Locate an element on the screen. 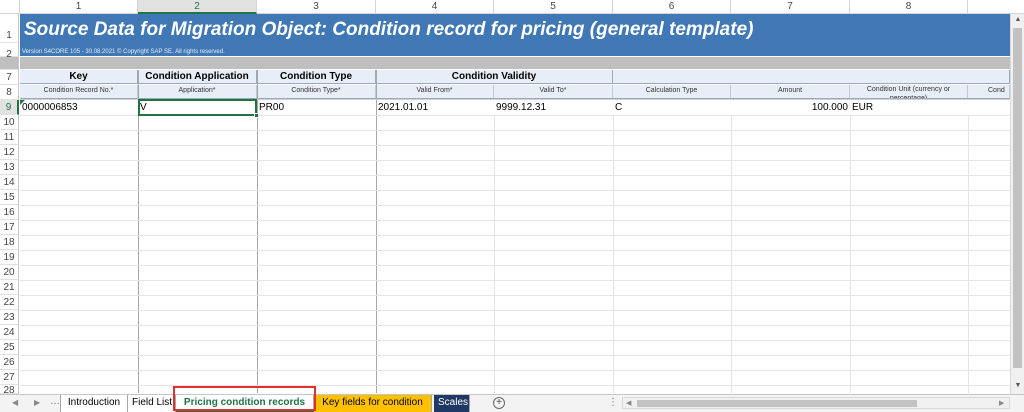  down-arrow-icon: ▼ is located at coordinates (1017, 386).